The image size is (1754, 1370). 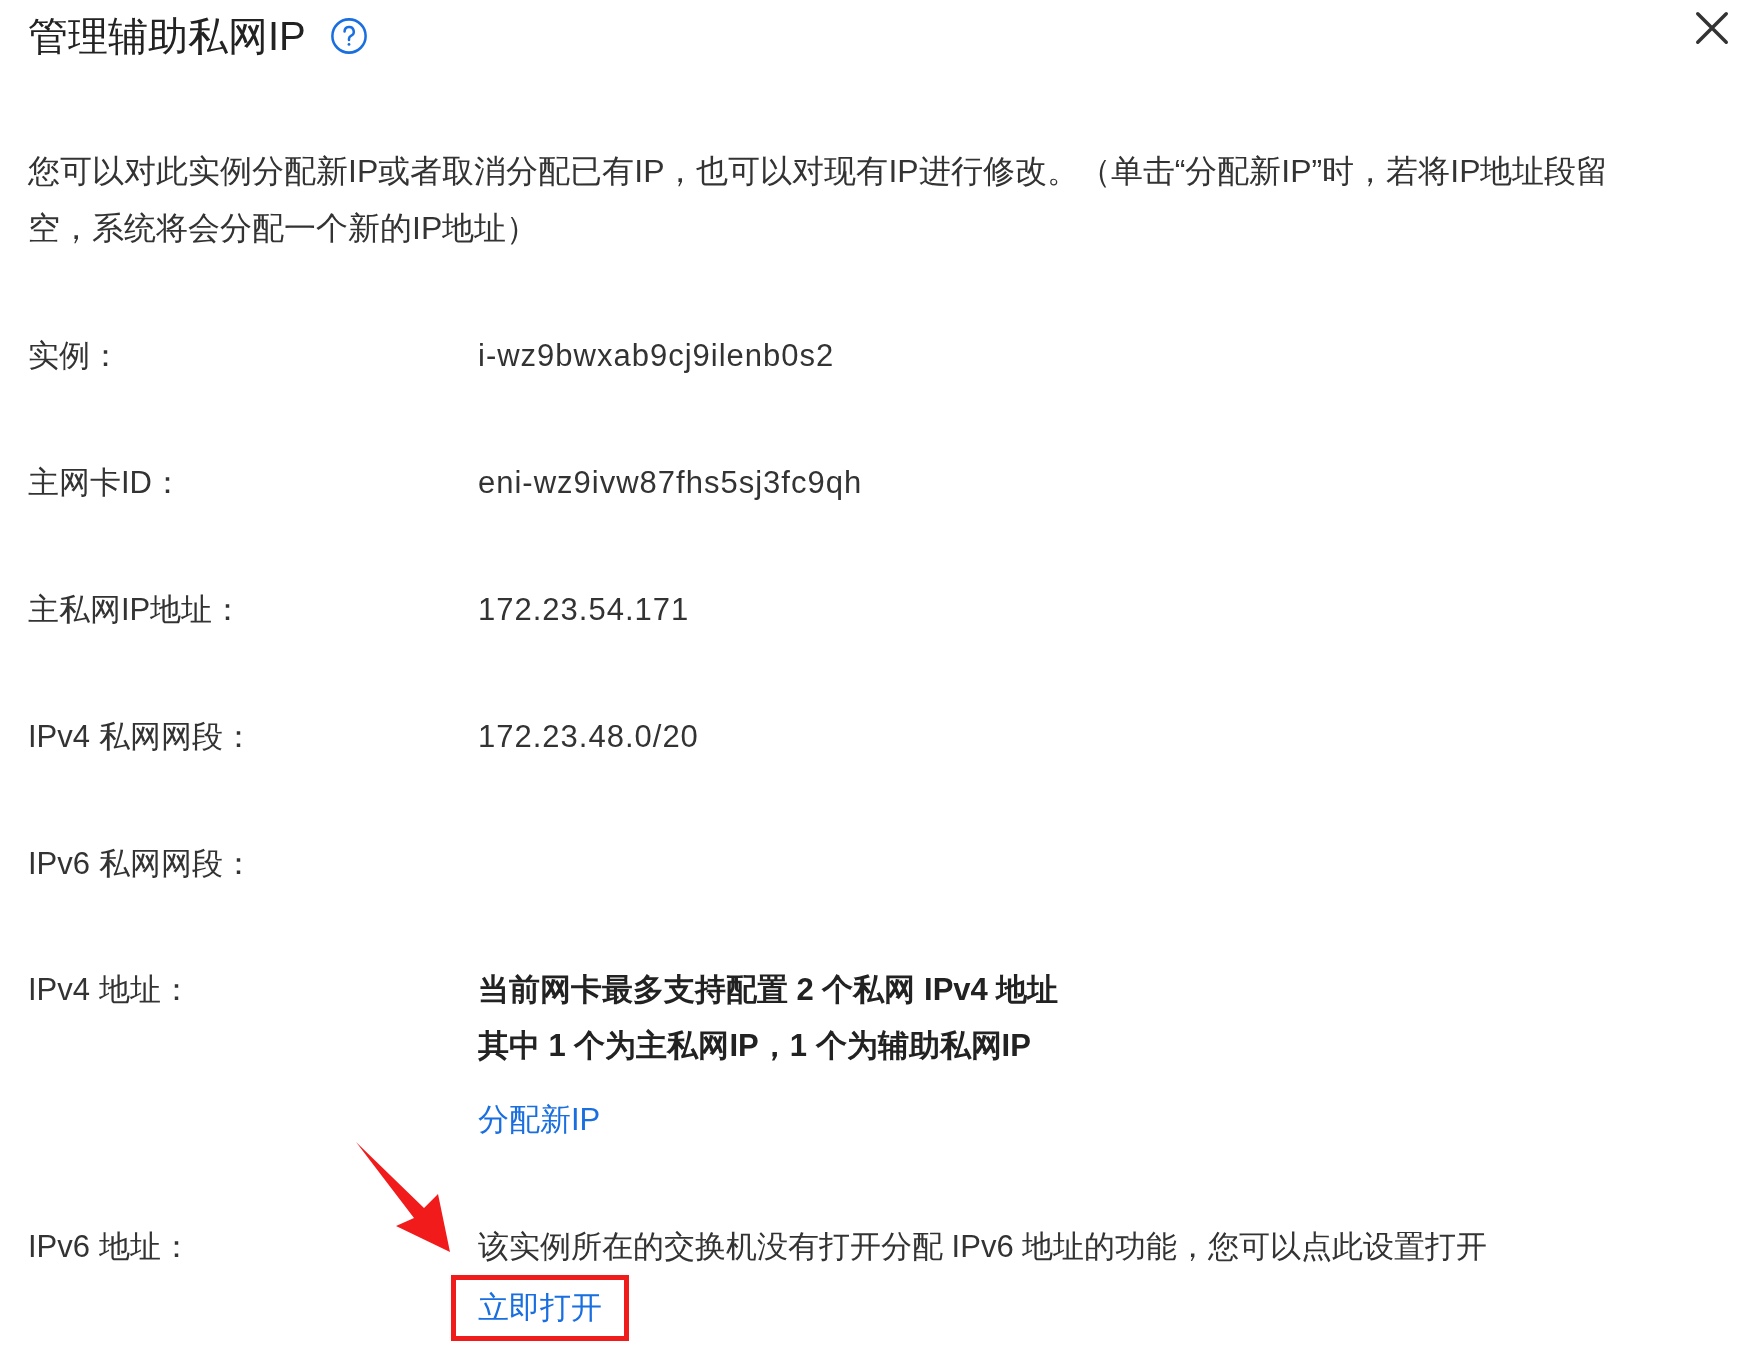 I want to click on field-label: 实例：, so click(x=75, y=356).